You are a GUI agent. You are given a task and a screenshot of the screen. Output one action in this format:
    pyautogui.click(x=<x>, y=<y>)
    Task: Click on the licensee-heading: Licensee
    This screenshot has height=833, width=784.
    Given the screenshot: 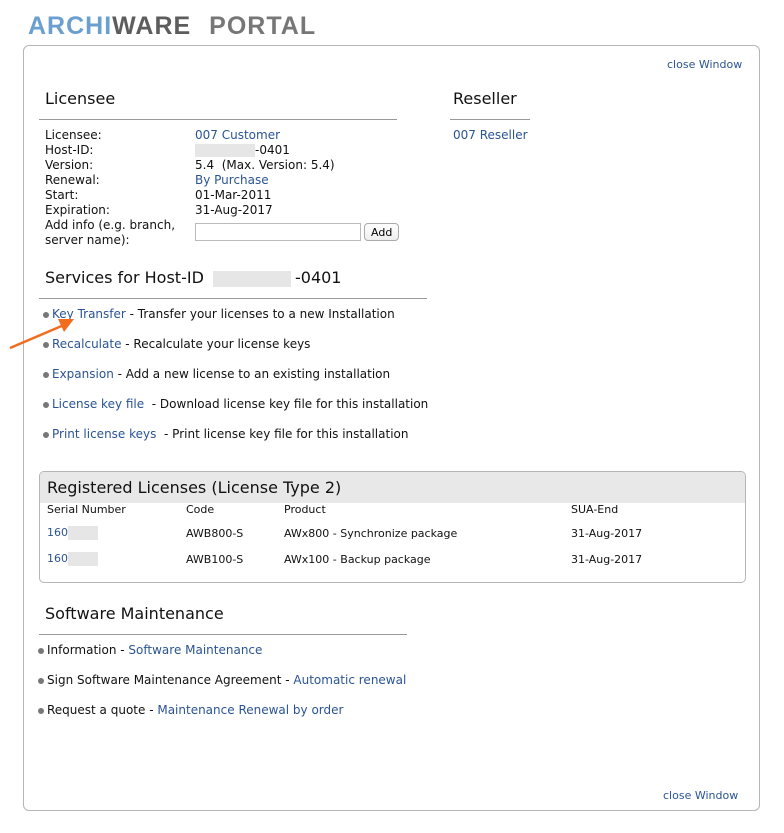 What is the action you would take?
    pyautogui.click(x=80, y=98)
    